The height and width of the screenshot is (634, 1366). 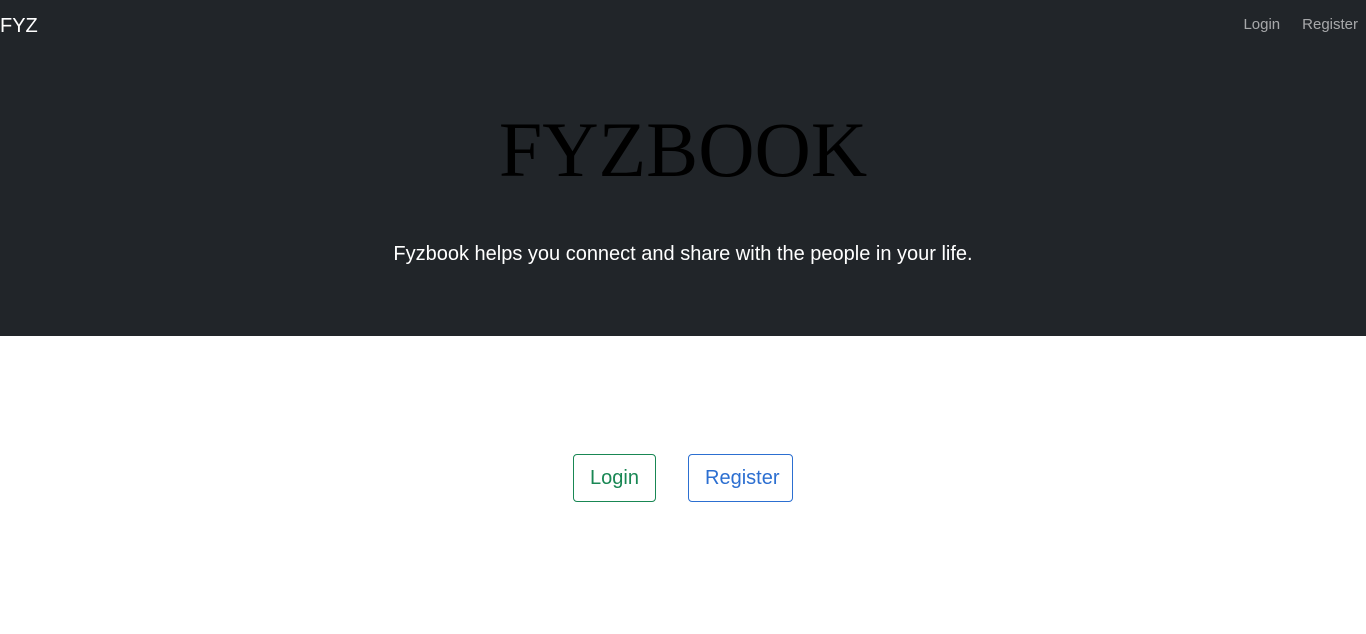 What do you see at coordinates (1261, 25) in the screenshot?
I see `nav-link-login: Login` at bounding box center [1261, 25].